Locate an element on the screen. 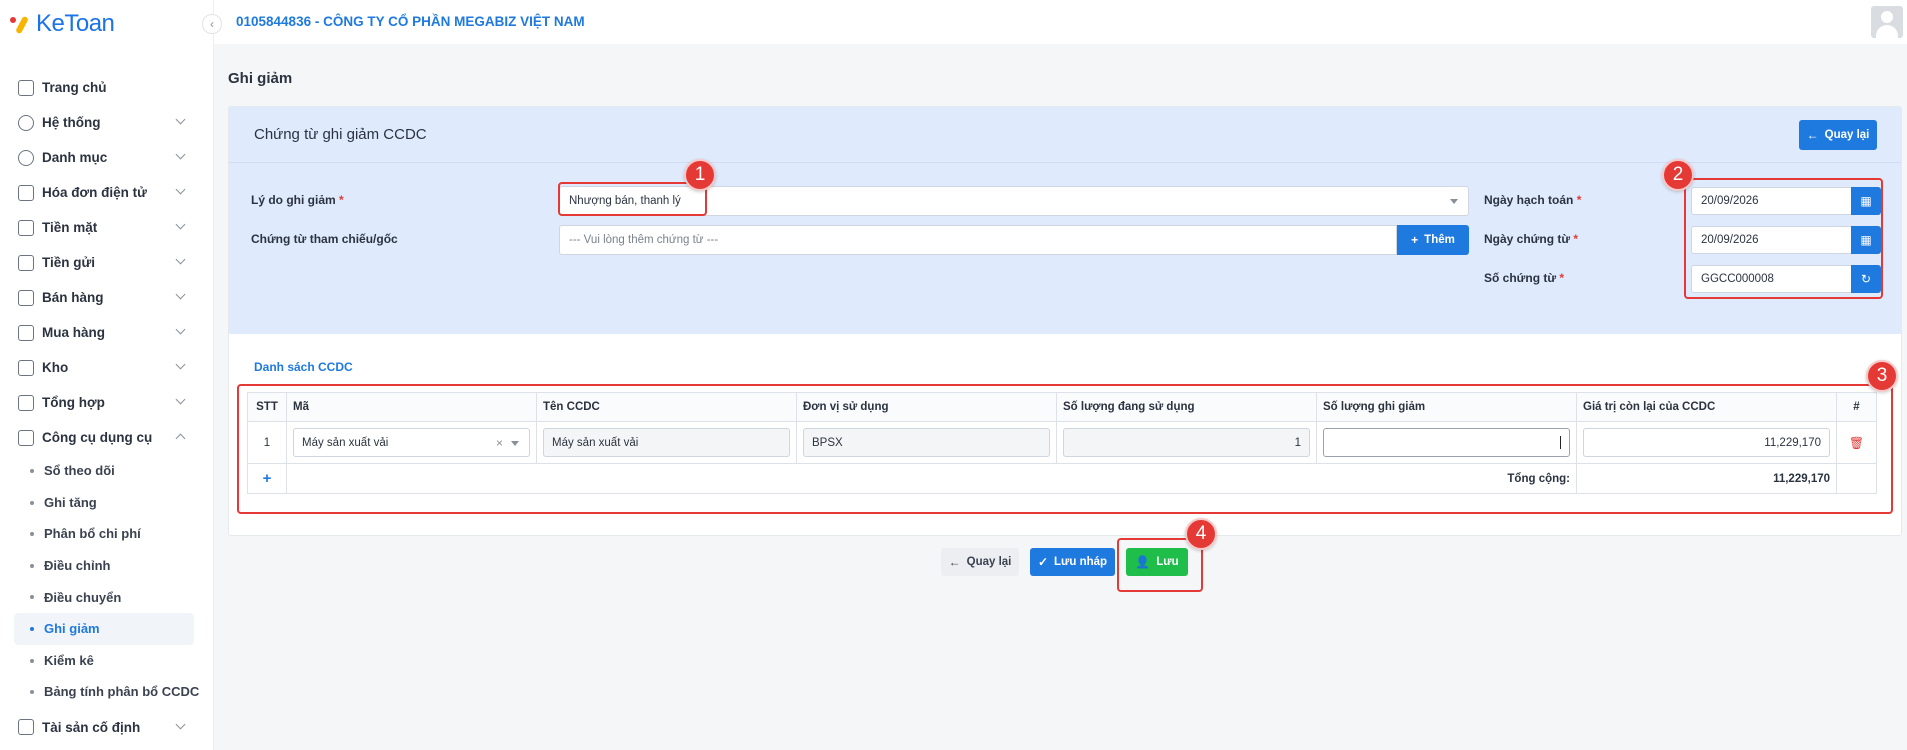  sidebar-item-cash: Tiền mặt is located at coordinates (107, 227).